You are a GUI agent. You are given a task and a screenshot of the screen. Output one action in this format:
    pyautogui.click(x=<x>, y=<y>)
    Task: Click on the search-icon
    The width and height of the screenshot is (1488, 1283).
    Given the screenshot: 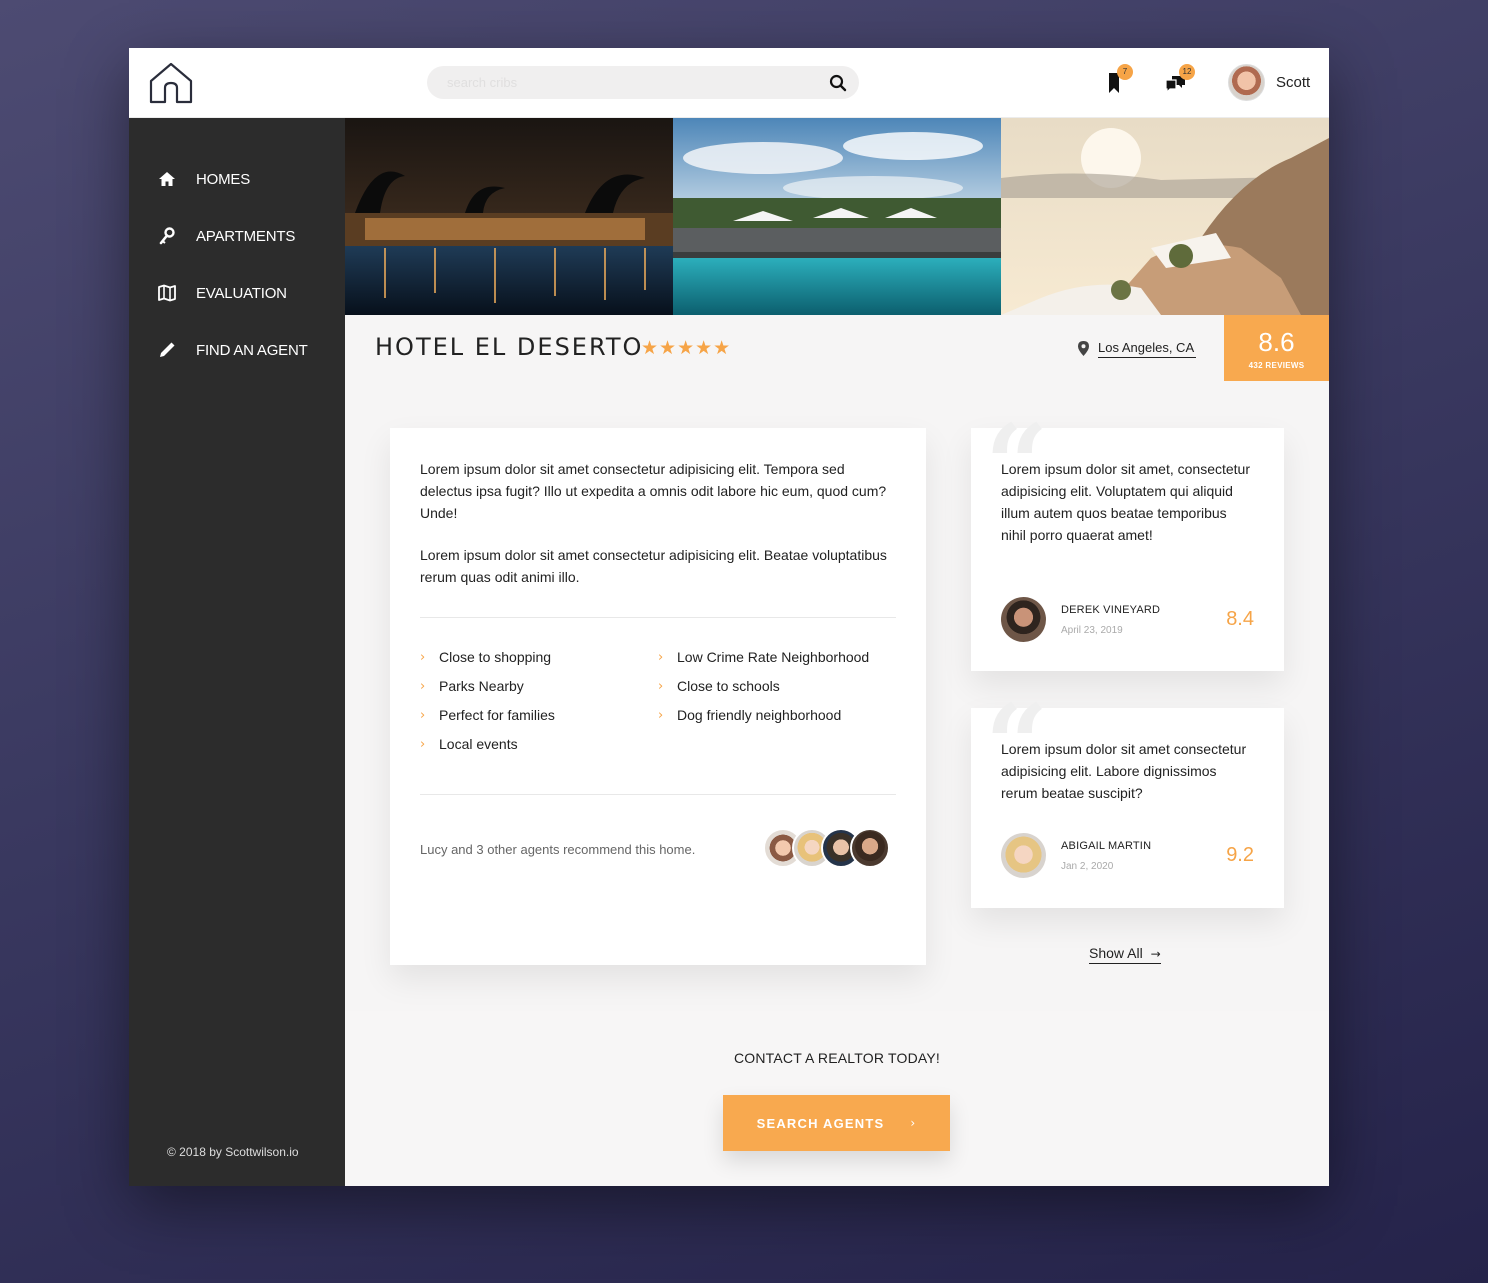 What is the action you would take?
    pyautogui.click(x=838, y=83)
    